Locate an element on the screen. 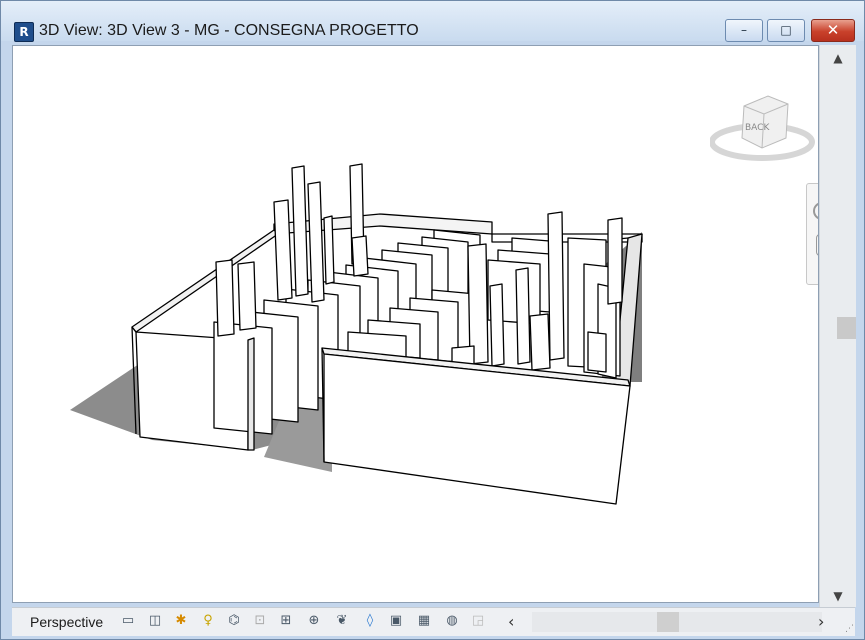 The height and width of the screenshot is (640, 865). vertical-scroll-thumb is located at coordinates (846, 328).